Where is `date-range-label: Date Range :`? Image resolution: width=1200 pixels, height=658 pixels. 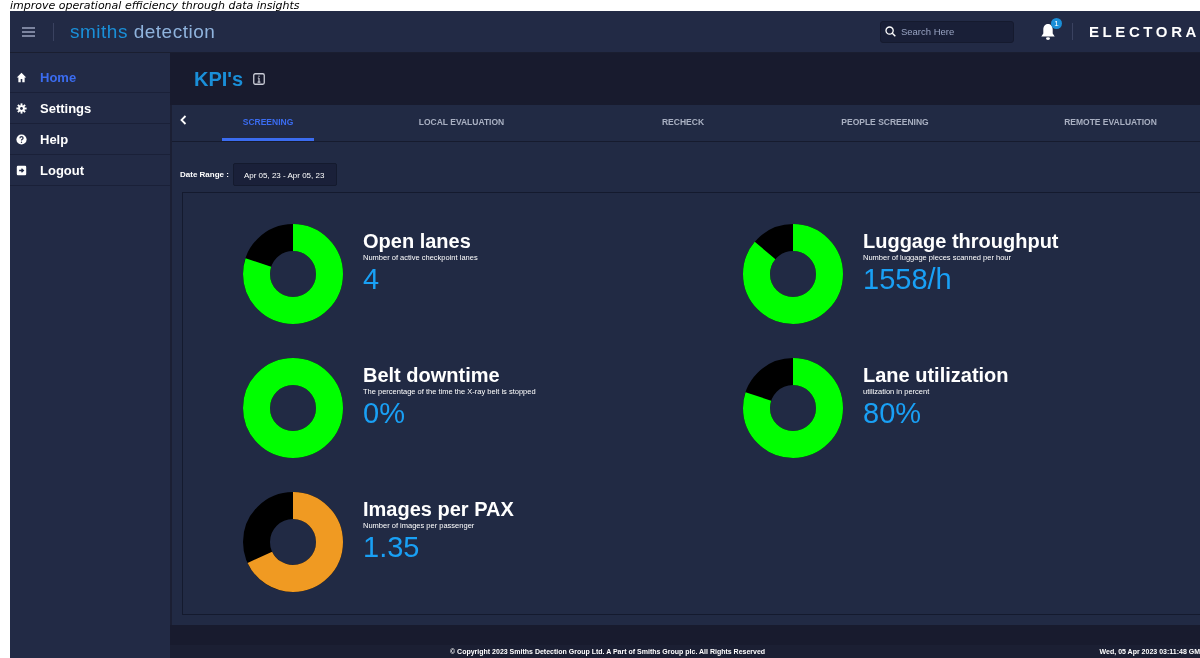 date-range-label: Date Range : is located at coordinates (204, 174).